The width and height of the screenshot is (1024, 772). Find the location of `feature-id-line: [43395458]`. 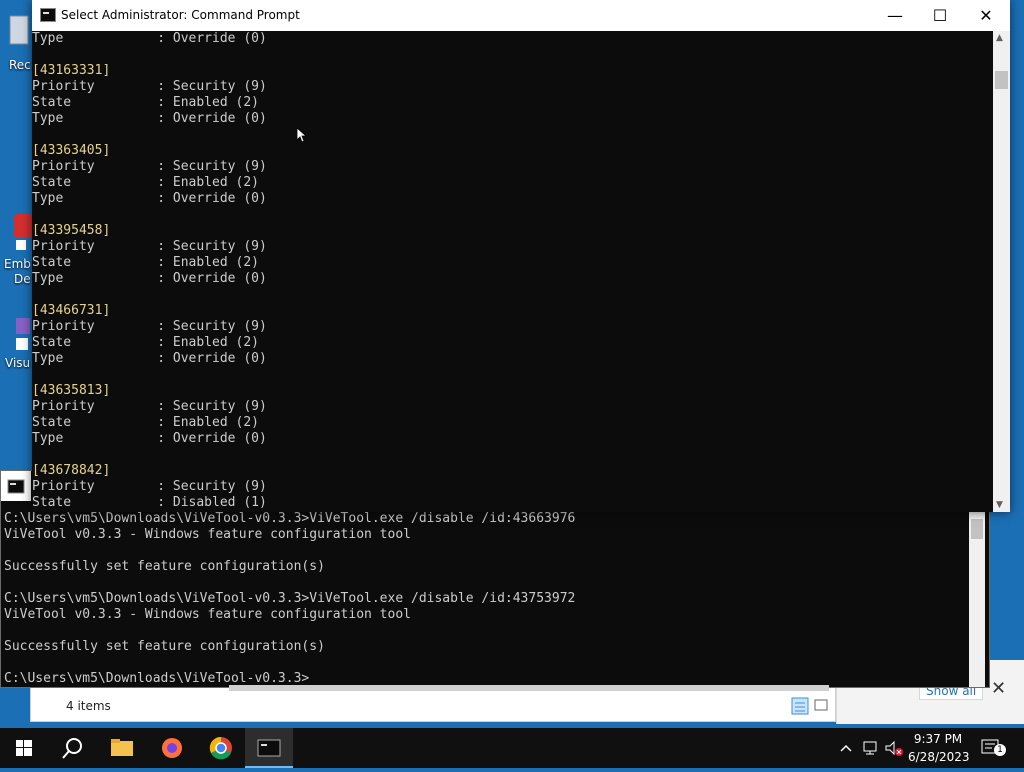

feature-id-line: [43395458] is located at coordinates (71, 230).